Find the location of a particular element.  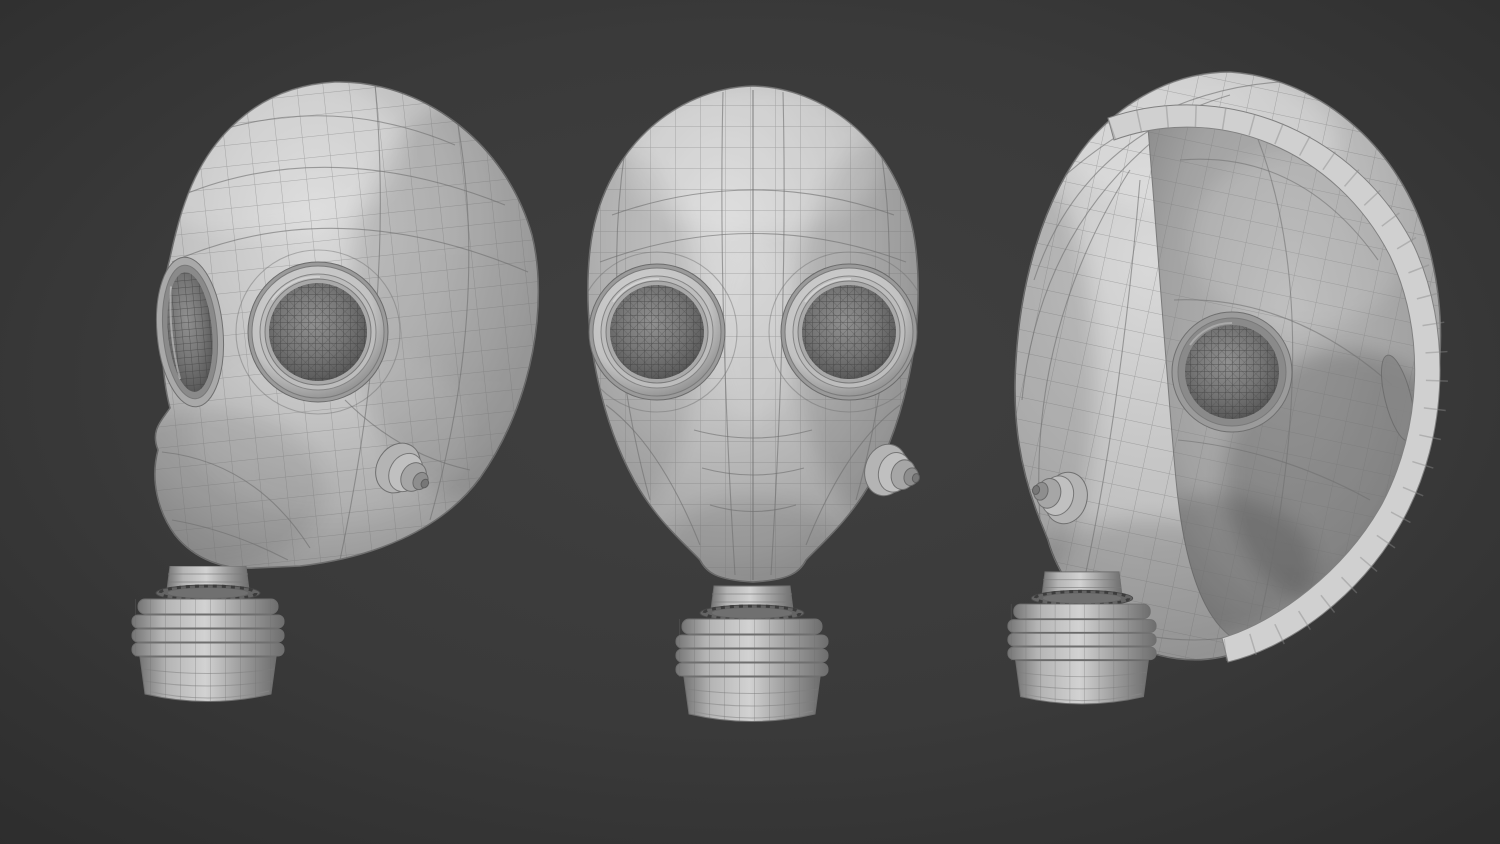

eyepiece-front is located at coordinates (318, 332).